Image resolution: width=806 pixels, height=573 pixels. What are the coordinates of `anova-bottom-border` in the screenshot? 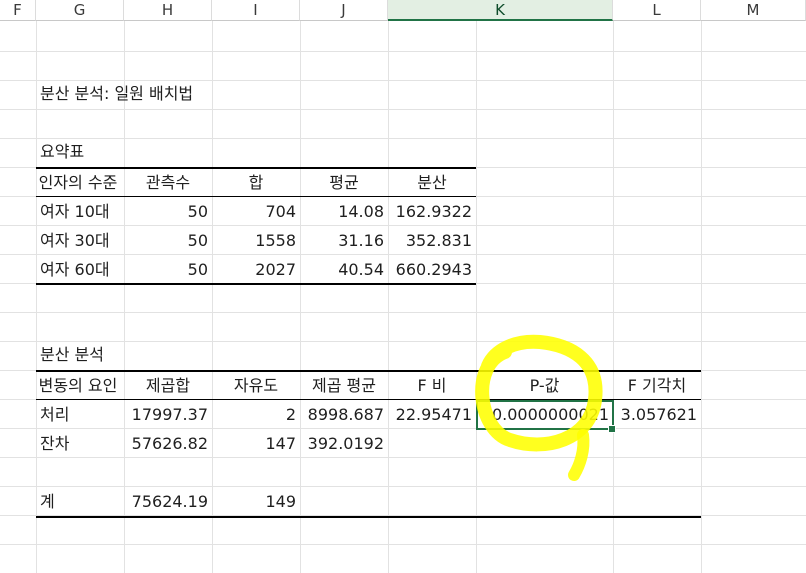 It's located at (368, 517).